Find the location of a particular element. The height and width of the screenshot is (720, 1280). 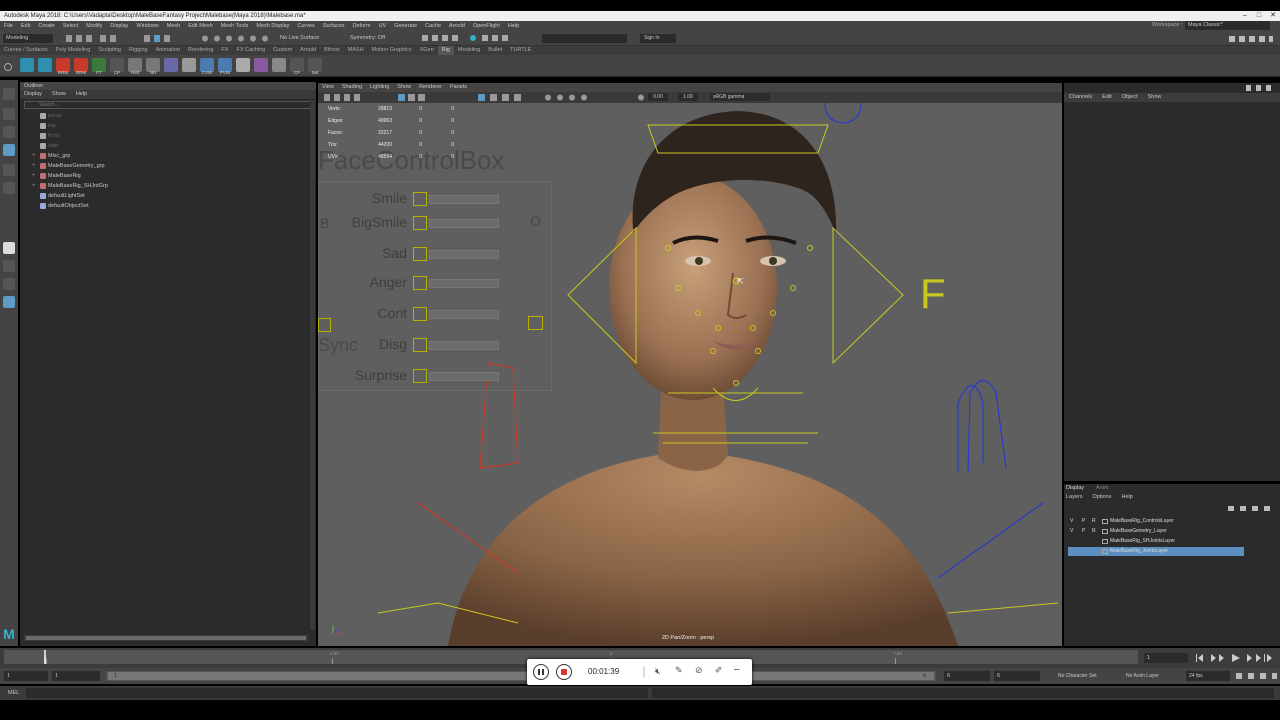

end-time-field: 6 is located at coordinates (1017, 676).